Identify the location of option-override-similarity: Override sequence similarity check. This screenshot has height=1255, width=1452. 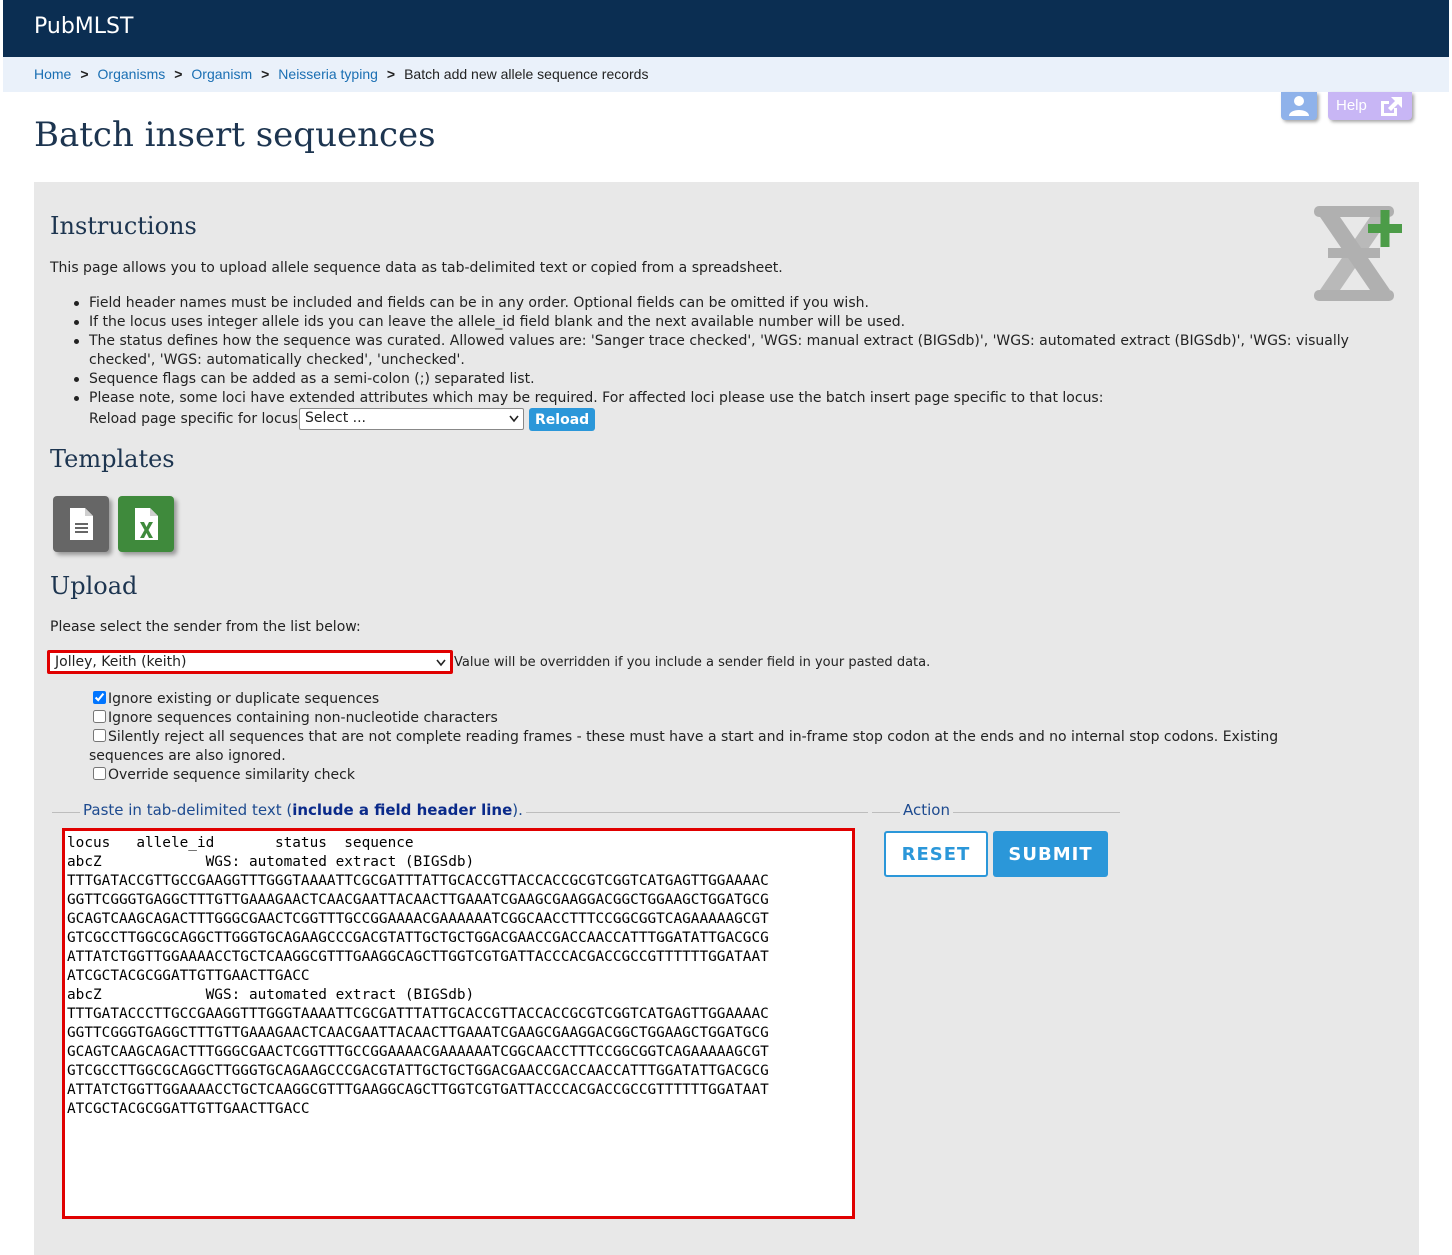
(224, 775).